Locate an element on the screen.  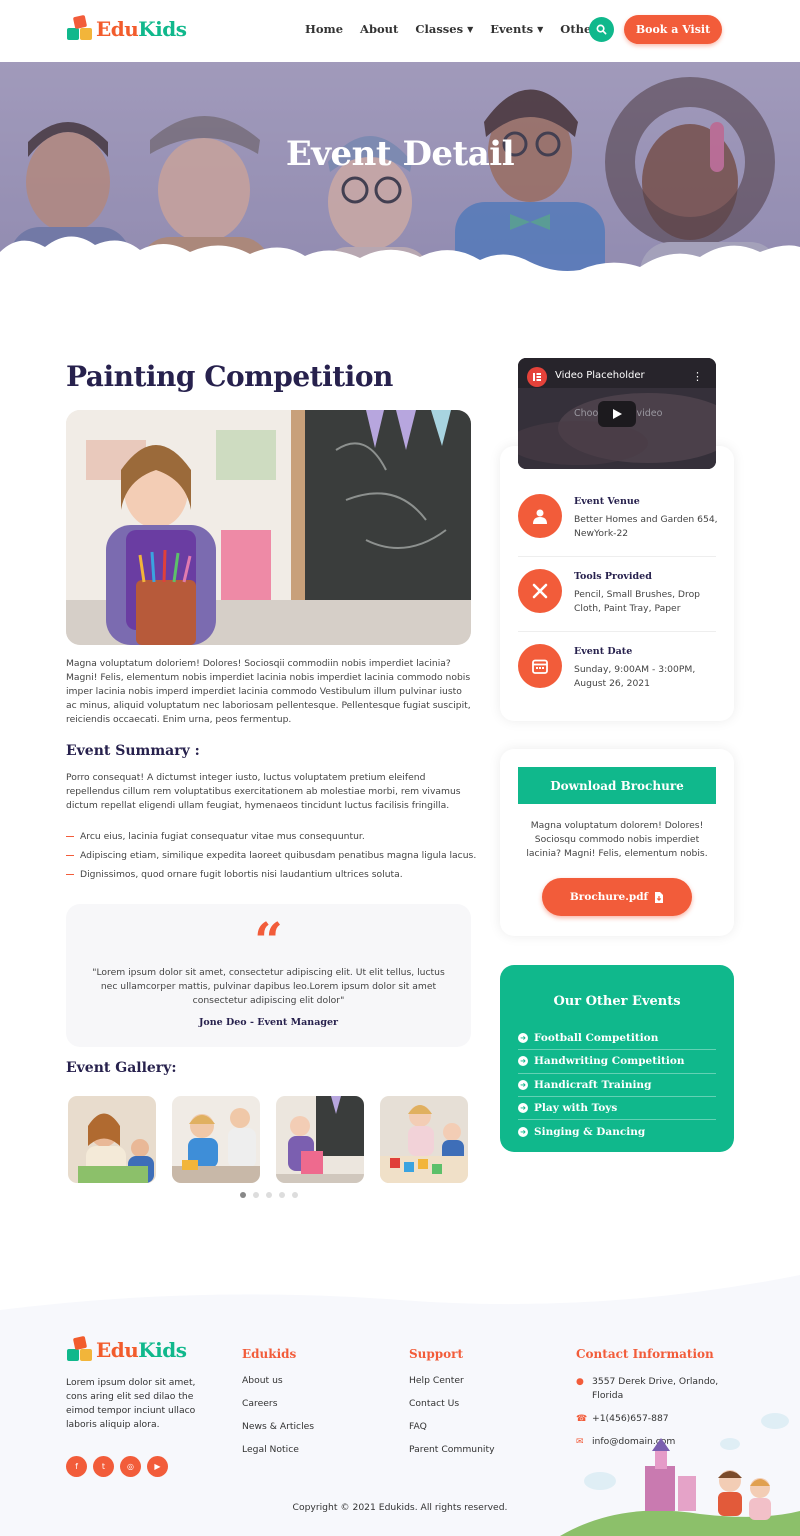
contact-address: ● 3557 Derek Drive, Orlando, Florida is located at coordinates (647, 1388).